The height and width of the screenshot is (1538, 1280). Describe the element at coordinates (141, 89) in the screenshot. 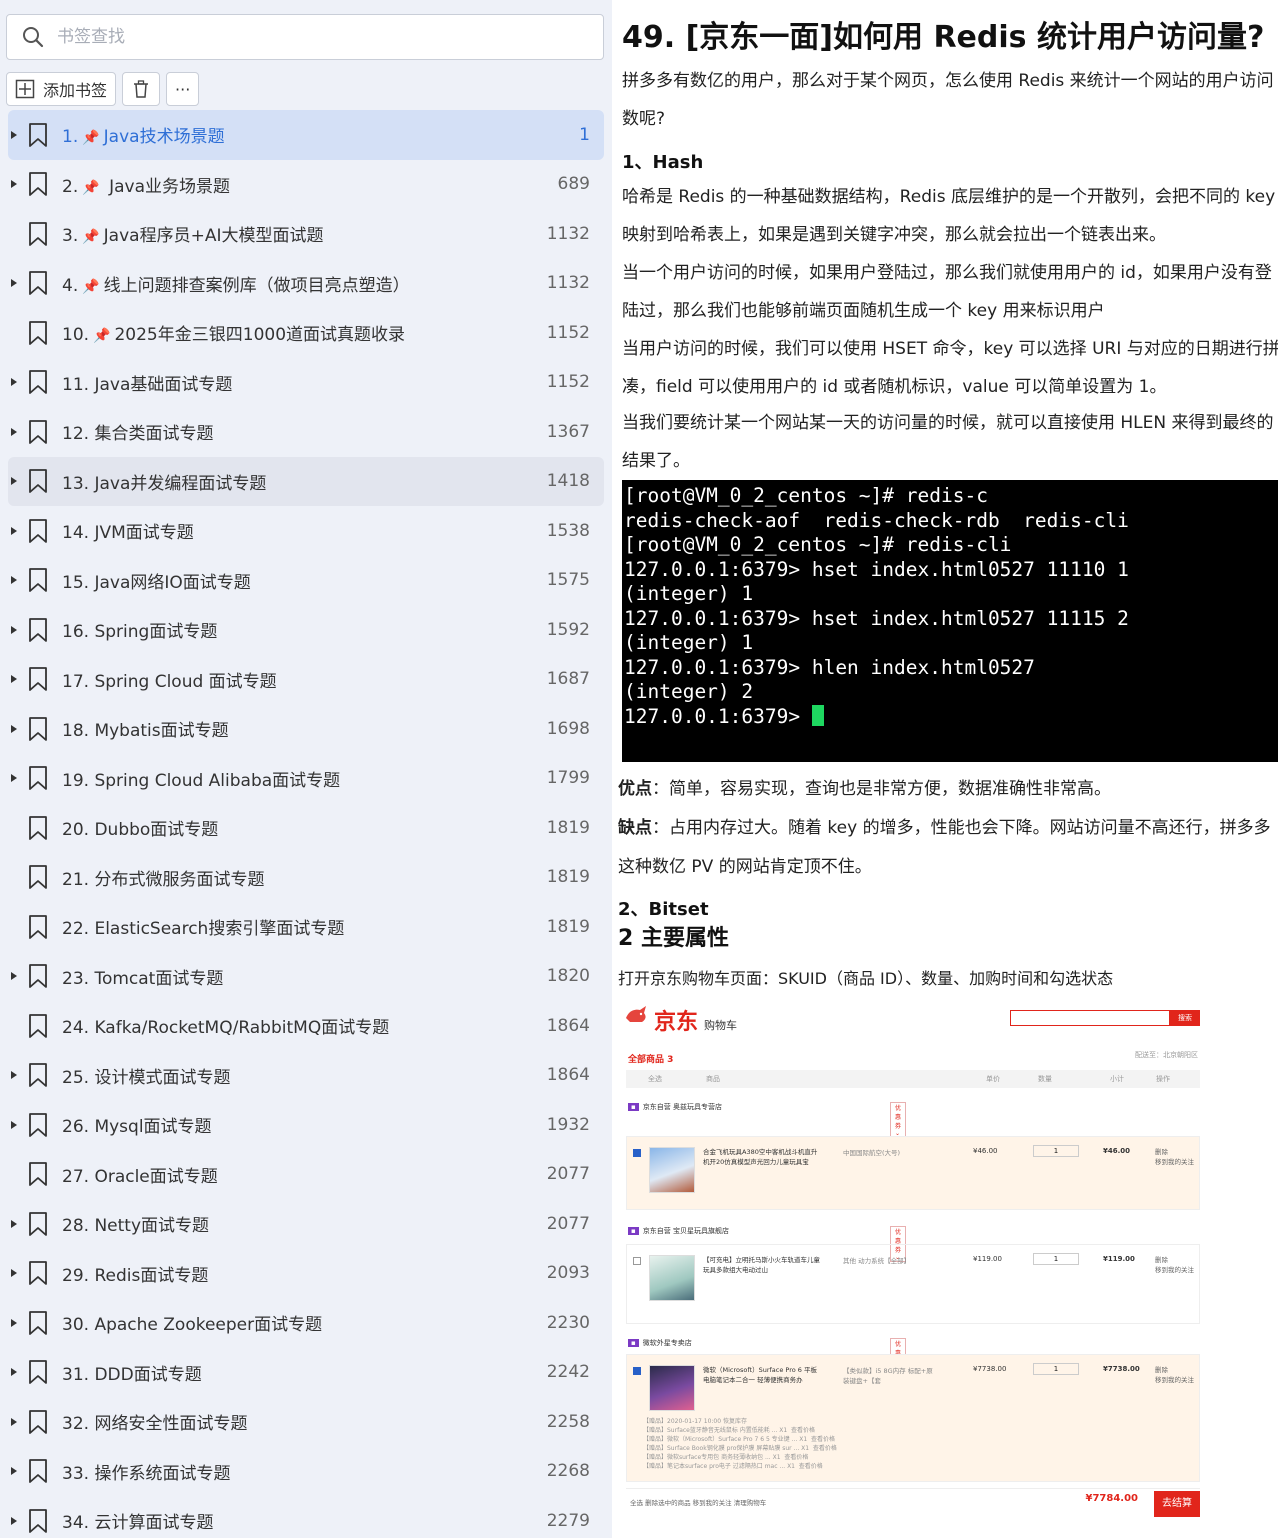

I see `delete-bookmark-button` at that location.